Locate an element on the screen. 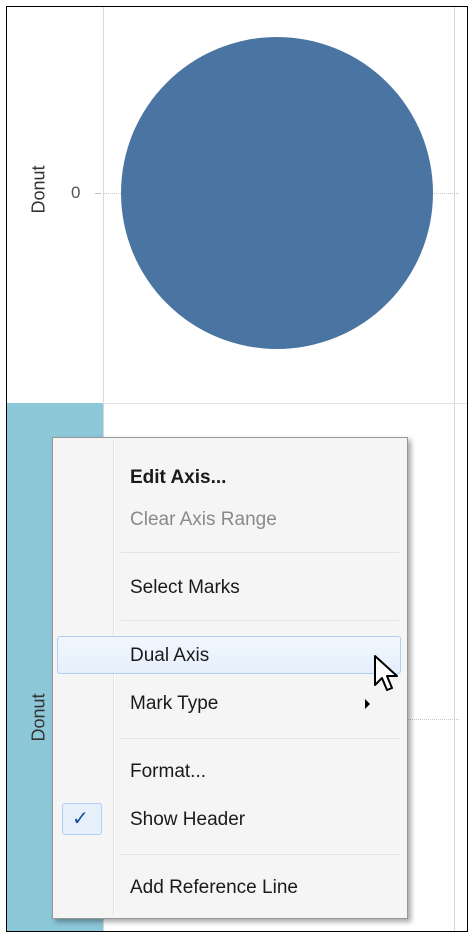 The image size is (474, 938). menu-item-dual-axis: Dual Axis is located at coordinates (229, 655).